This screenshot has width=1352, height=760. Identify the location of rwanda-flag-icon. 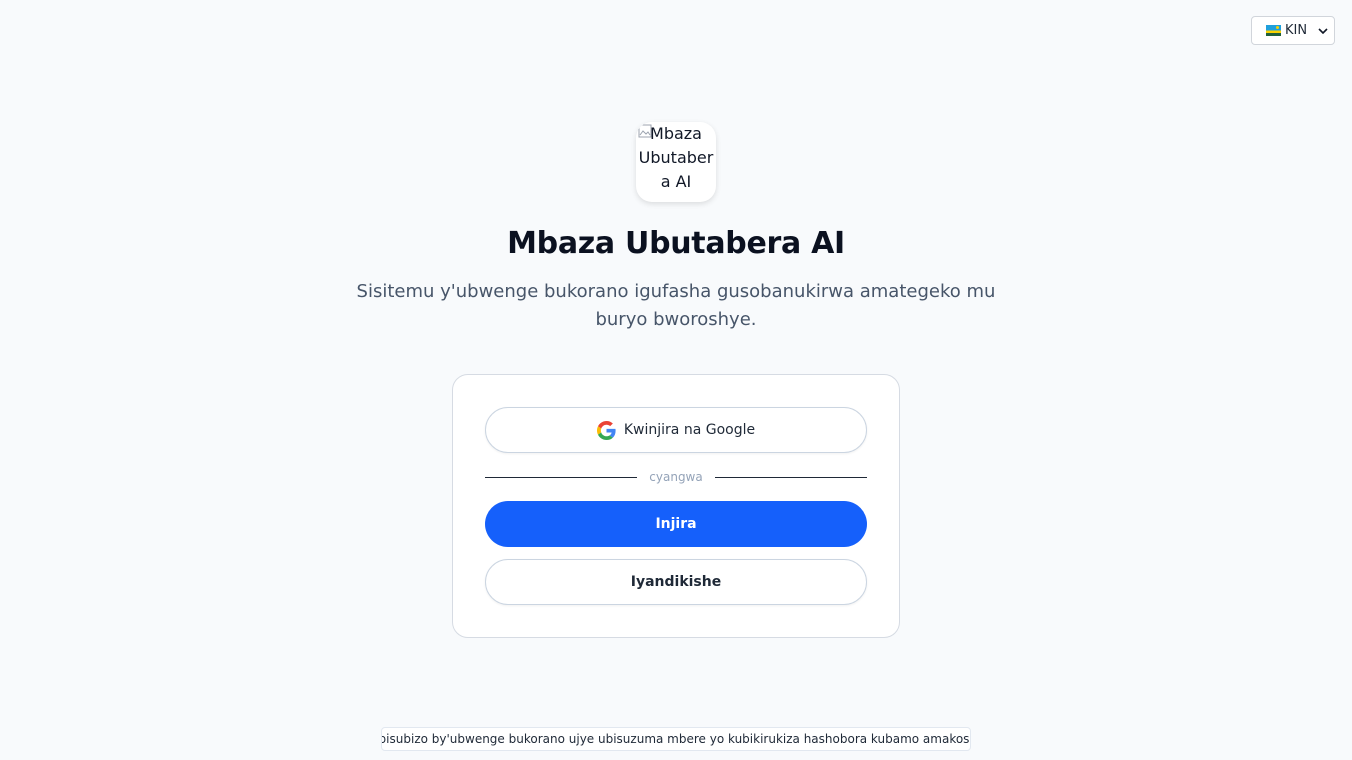
(1273, 30).